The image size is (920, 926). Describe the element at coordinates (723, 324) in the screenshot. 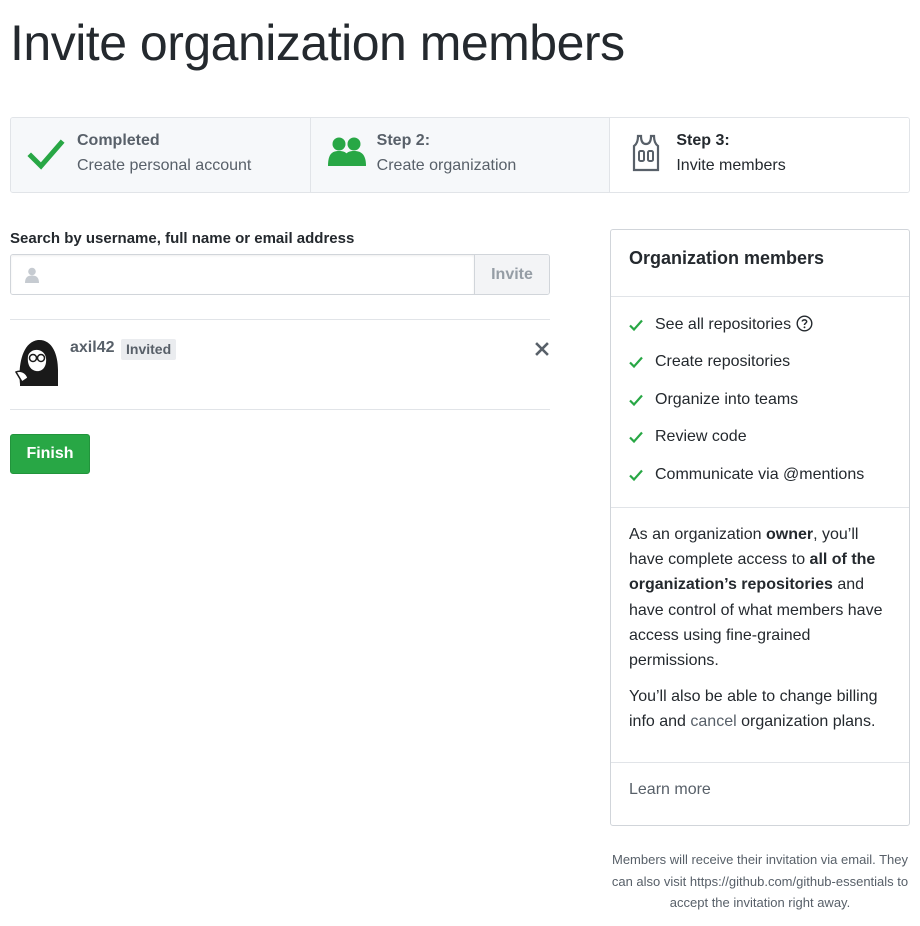

I see `feature-label: See all repositories` at that location.